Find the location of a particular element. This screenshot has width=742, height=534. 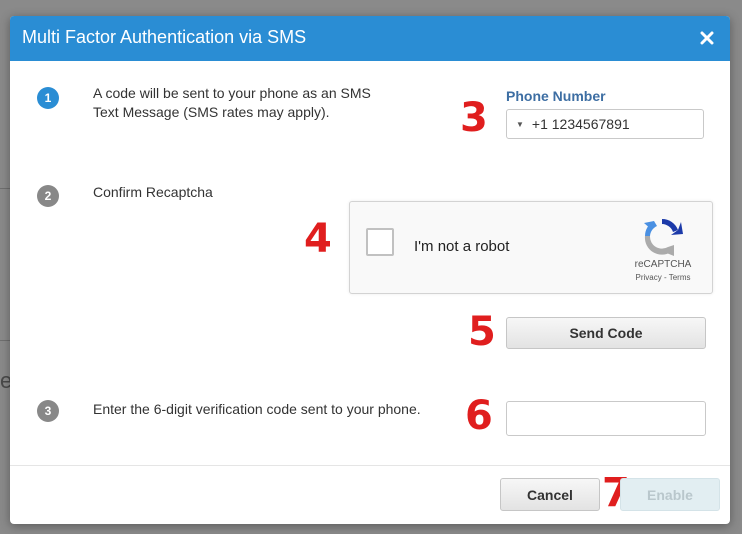

close-icon is located at coordinates (707, 38).